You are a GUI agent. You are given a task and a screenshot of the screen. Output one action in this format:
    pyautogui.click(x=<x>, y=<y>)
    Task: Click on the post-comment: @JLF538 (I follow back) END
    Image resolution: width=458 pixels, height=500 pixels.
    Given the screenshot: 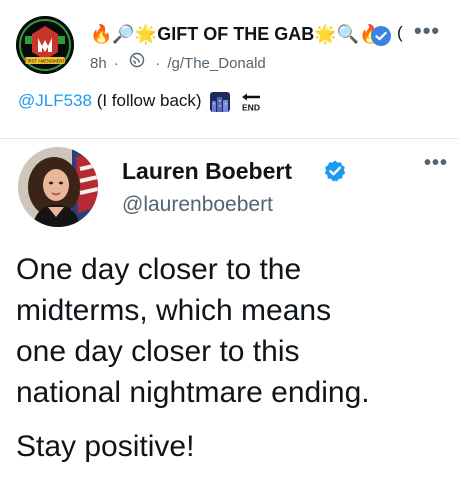 What is the action you would take?
    pyautogui.click(x=140, y=101)
    